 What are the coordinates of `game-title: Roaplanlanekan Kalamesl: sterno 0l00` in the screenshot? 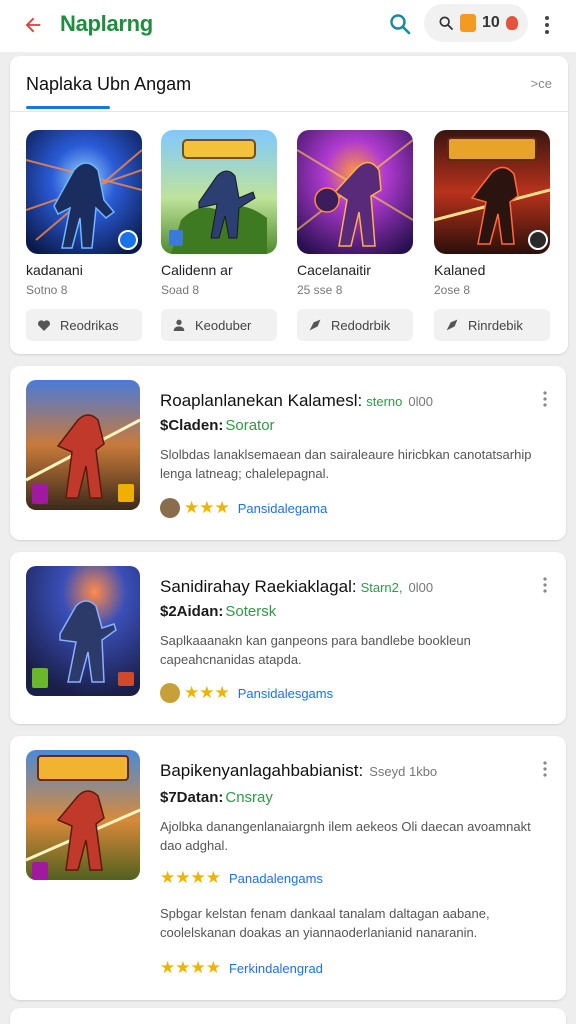 It's located at (296, 401).